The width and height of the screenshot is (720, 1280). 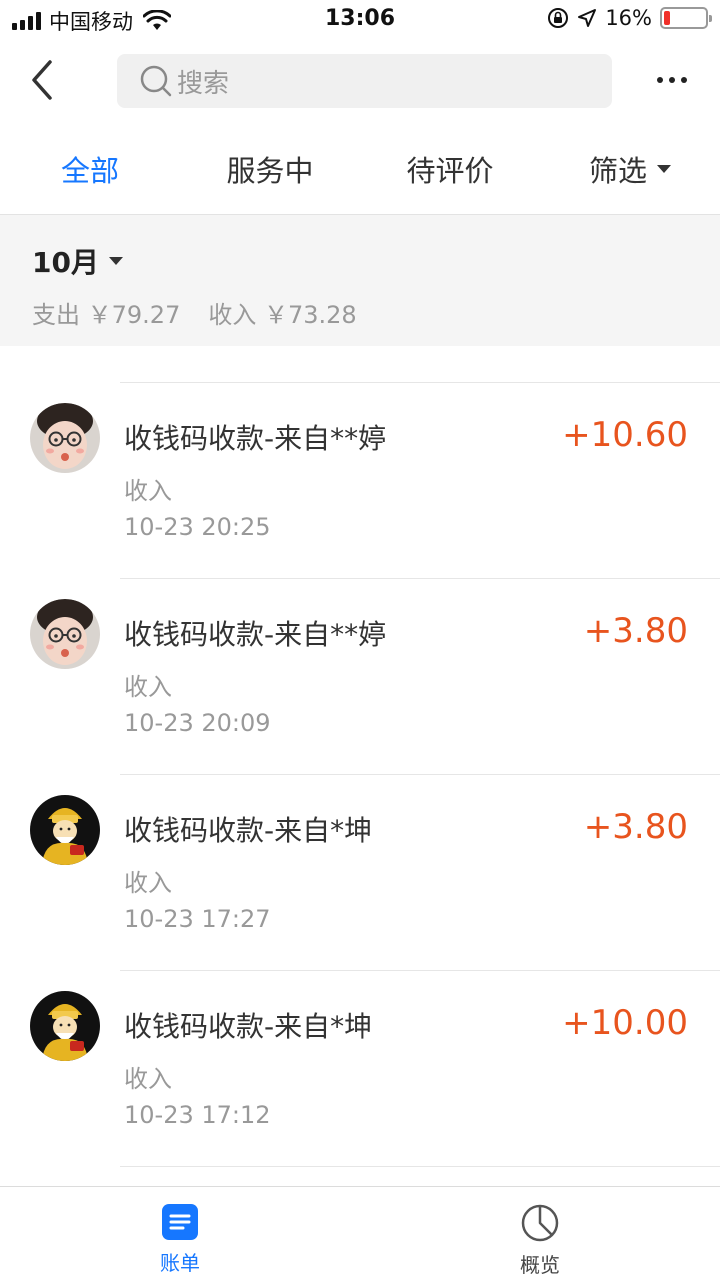 What do you see at coordinates (360, 280) in the screenshot?
I see `month-summary: 10月 支出 ￥79.27 收入 ￥73.28` at bounding box center [360, 280].